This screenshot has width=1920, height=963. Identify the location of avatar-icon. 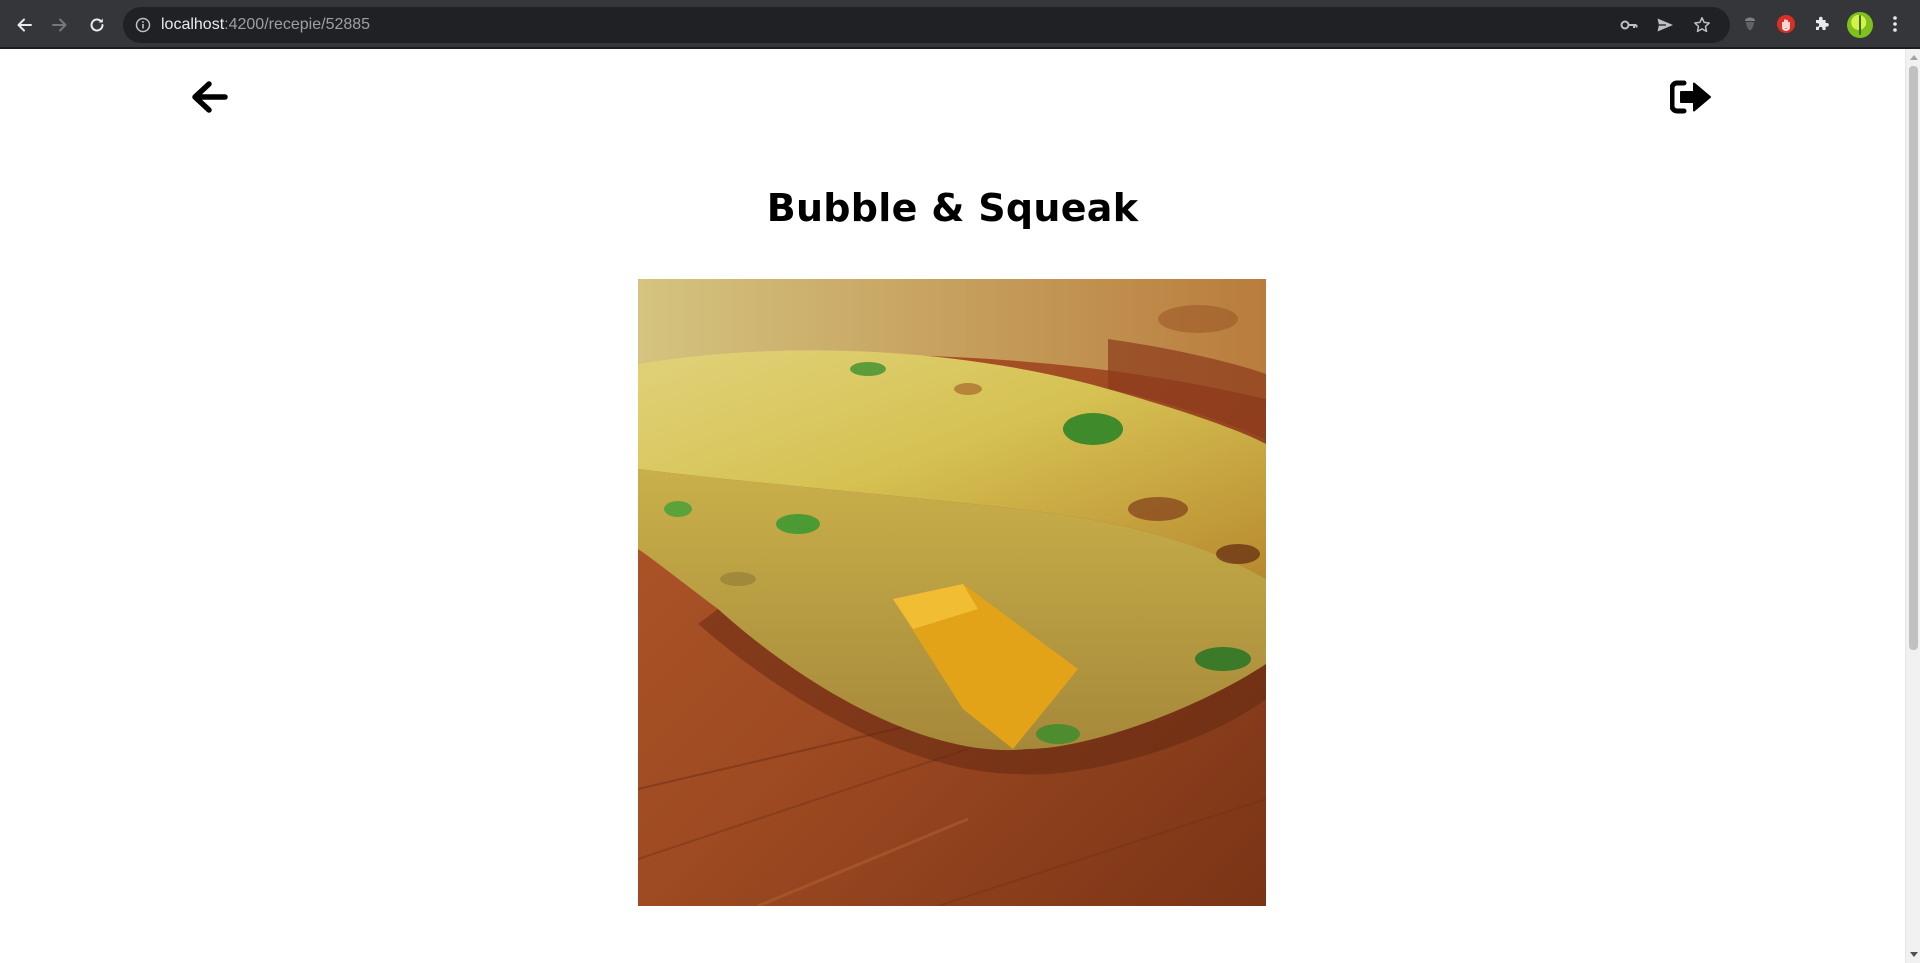
(1860, 25).